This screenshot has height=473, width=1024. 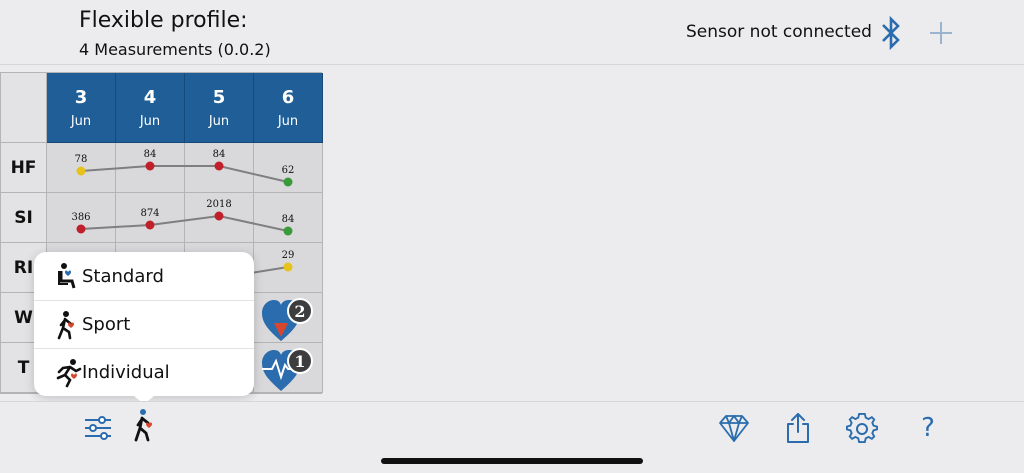 I want to click on ri-point, so click(x=288, y=267).